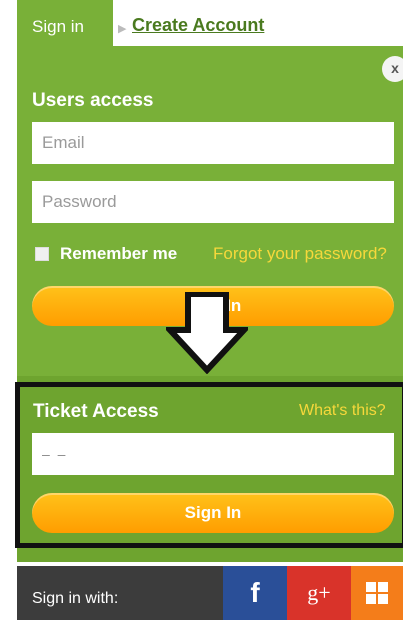 The image size is (403, 620). I want to click on forgot-password-link: Forgot your password?, so click(300, 254).